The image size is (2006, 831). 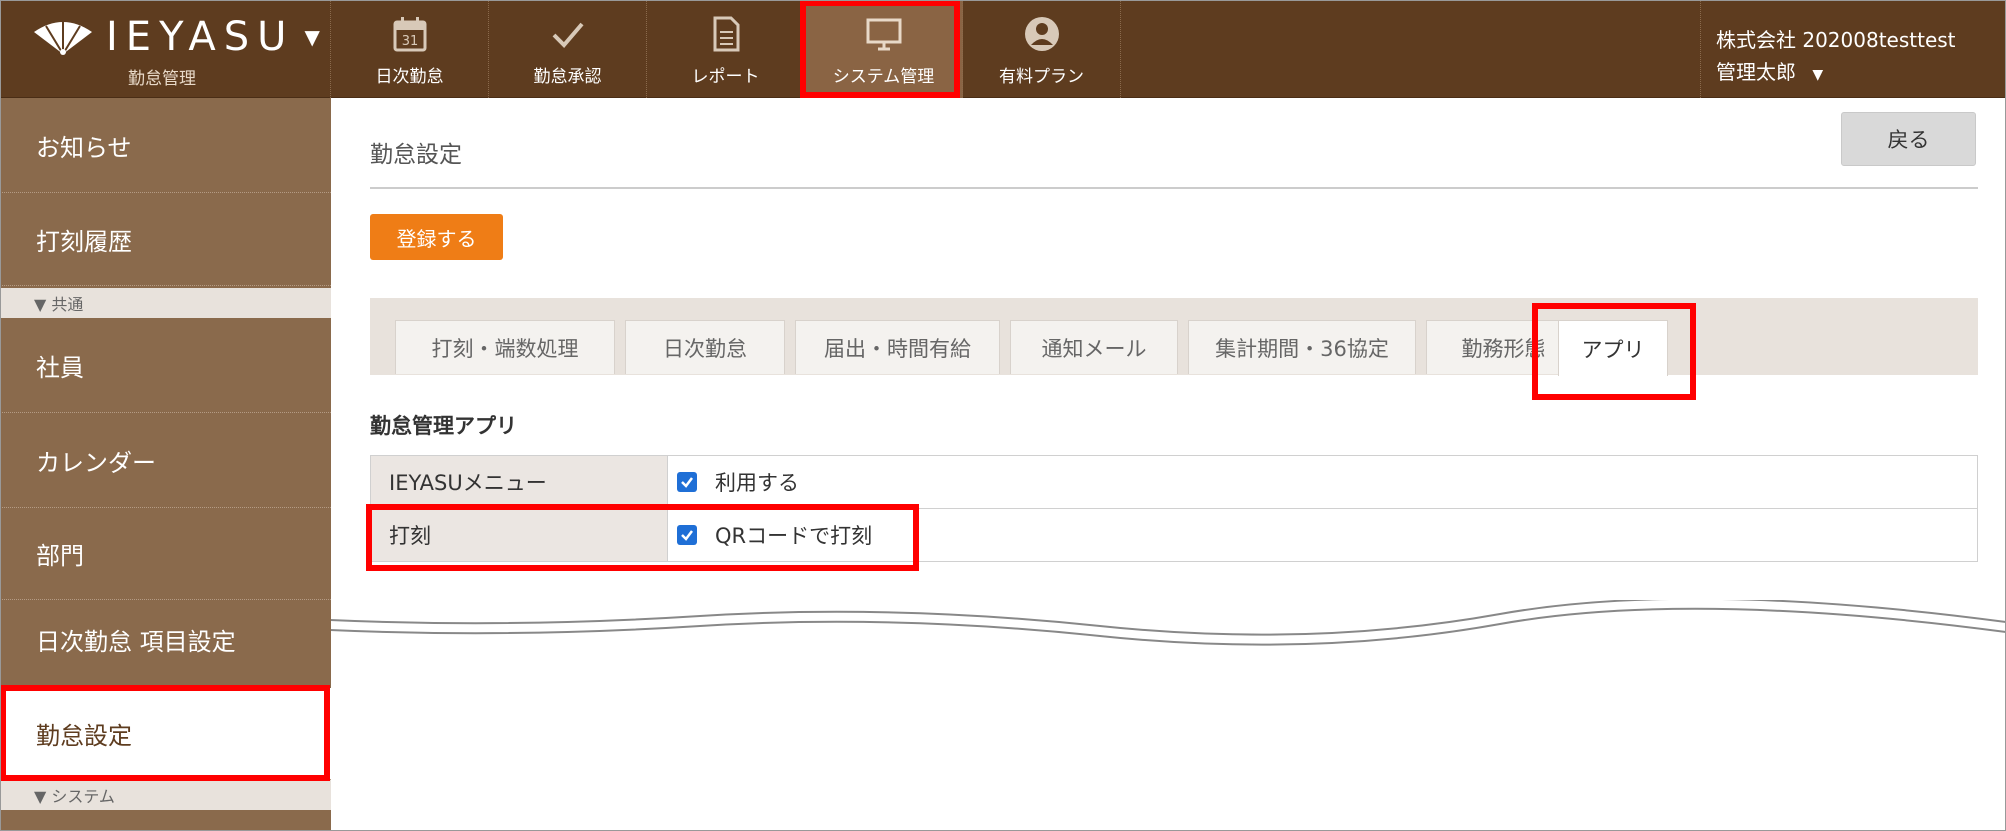 I want to click on checkbox-qr-punch, so click(x=687, y=535).